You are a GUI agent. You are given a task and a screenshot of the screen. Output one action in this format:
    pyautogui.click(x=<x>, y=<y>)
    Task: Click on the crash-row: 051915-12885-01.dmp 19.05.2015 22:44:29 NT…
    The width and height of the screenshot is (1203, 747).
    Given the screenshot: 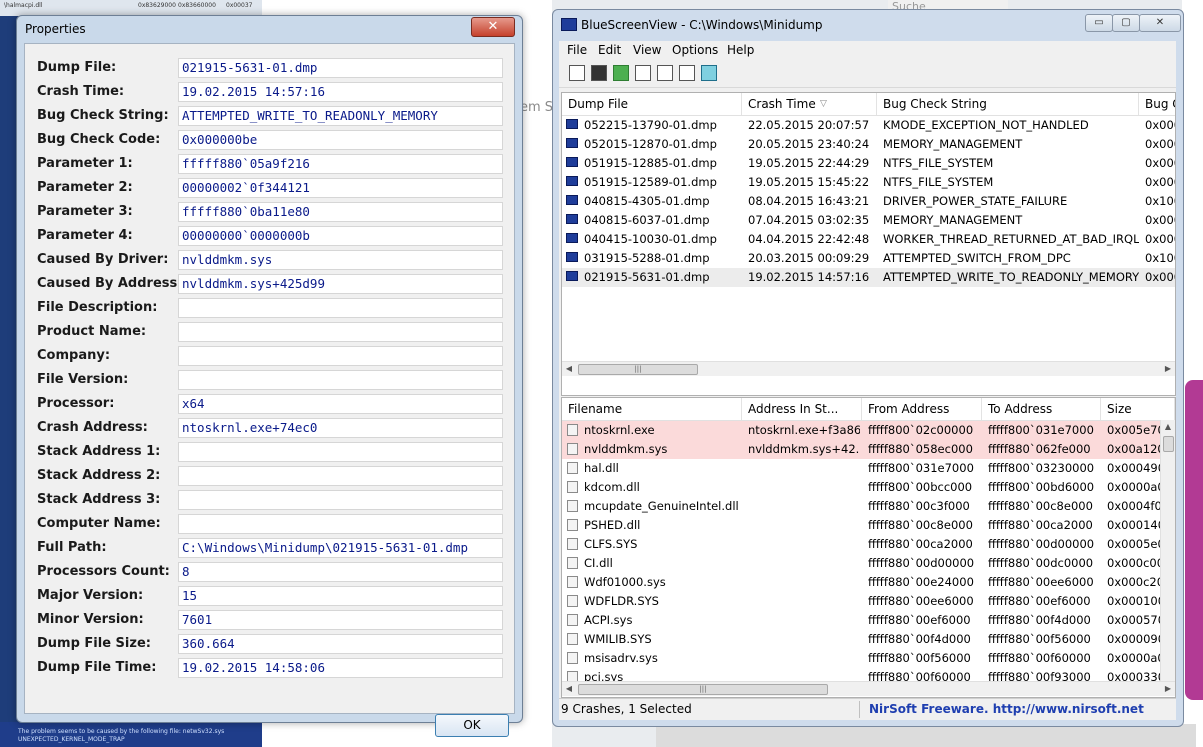 What is the action you would take?
    pyautogui.click(x=868, y=163)
    